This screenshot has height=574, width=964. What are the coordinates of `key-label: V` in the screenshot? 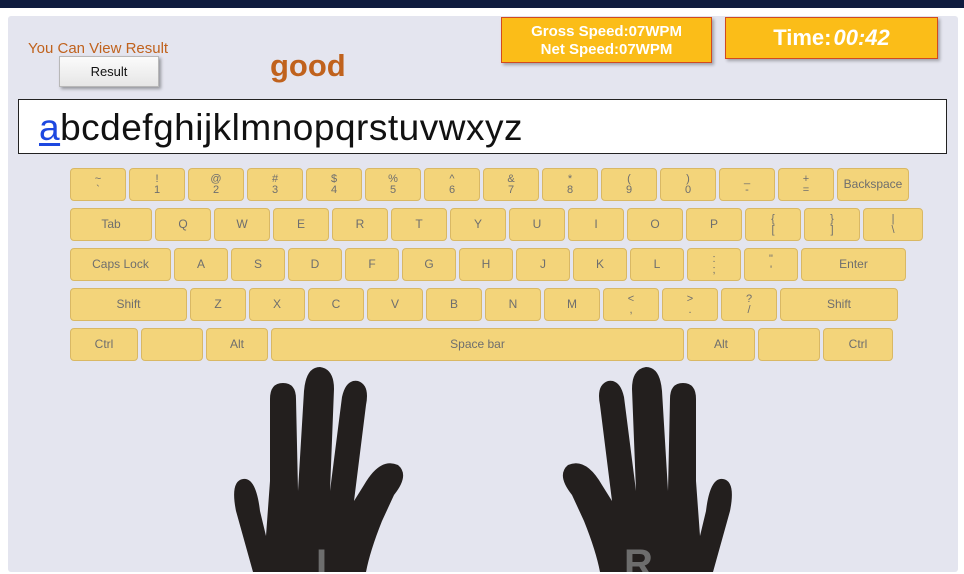 It's located at (394, 304).